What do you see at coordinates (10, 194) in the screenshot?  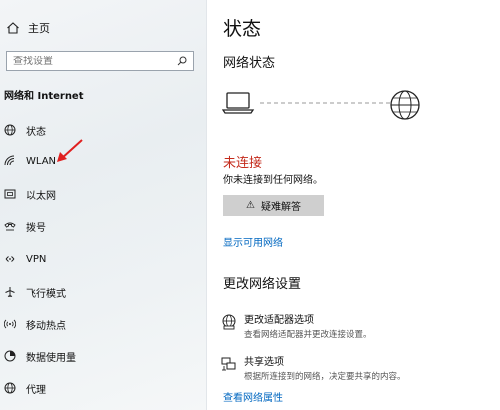 I see `ethernet-icon` at bounding box center [10, 194].